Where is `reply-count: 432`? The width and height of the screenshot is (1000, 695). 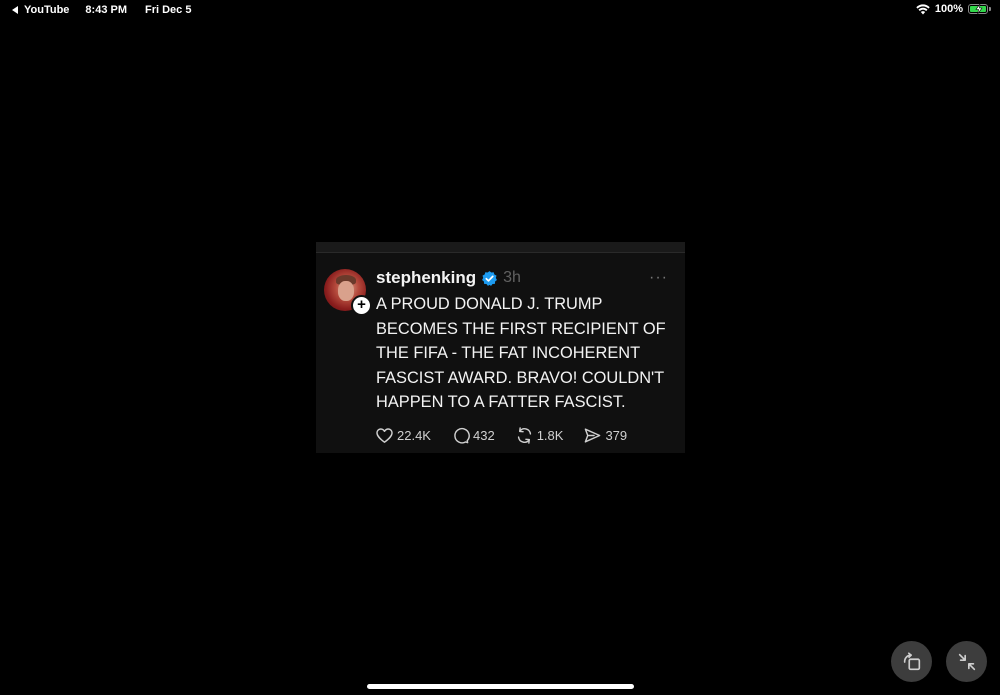
reply-count: 432 is located at coordinates (483, 435).